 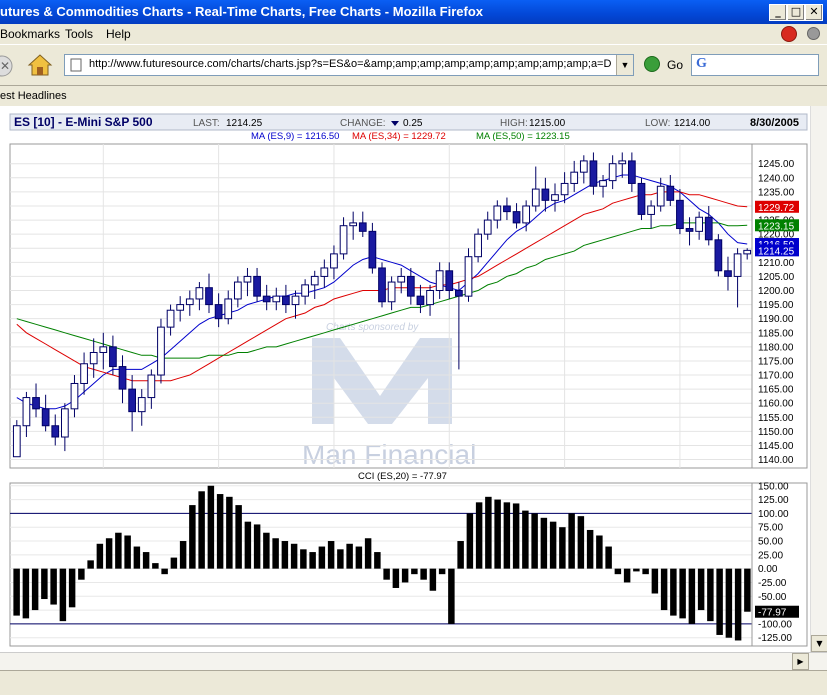 I want to click on scroll-right-arrow: ▶, so click(x=800, y=661).